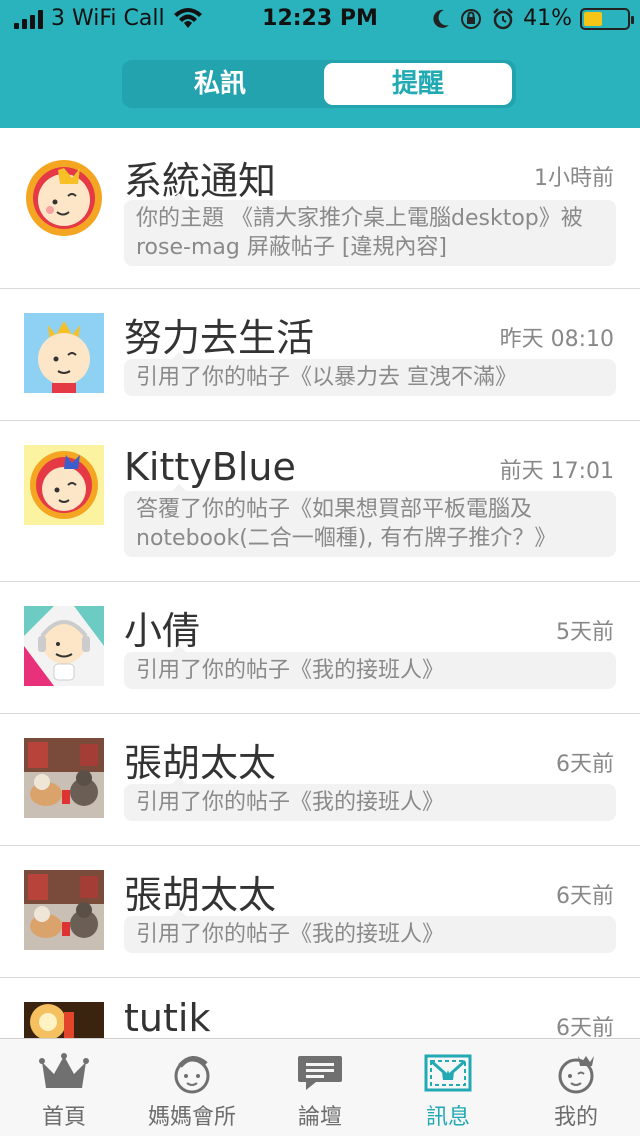 This screenshot has height=1136, width=640. Describe the element at coordinates (547, 18) in the screenshot. I see `battery-percent: 41%` at that location.